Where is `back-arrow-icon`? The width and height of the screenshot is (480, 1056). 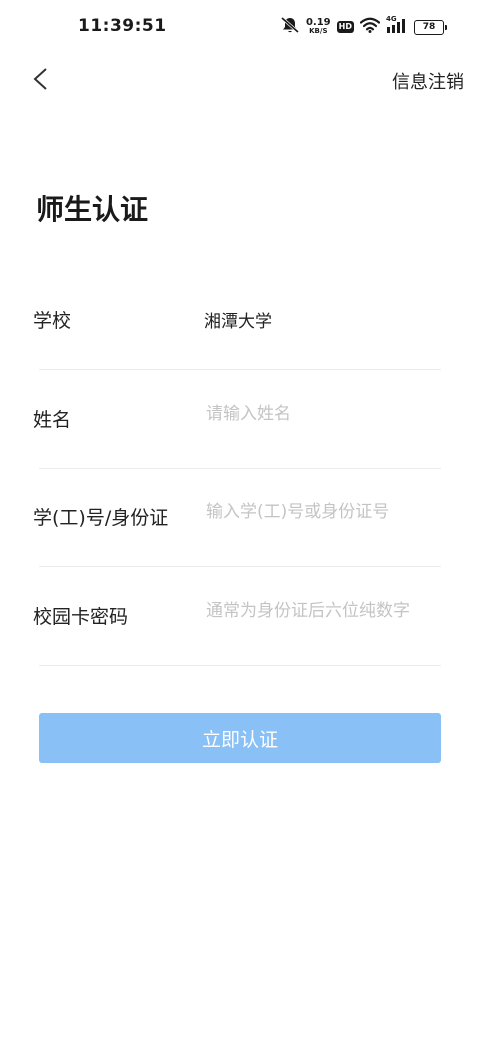 back-arrow-icon is located at coordinates (40, 79).